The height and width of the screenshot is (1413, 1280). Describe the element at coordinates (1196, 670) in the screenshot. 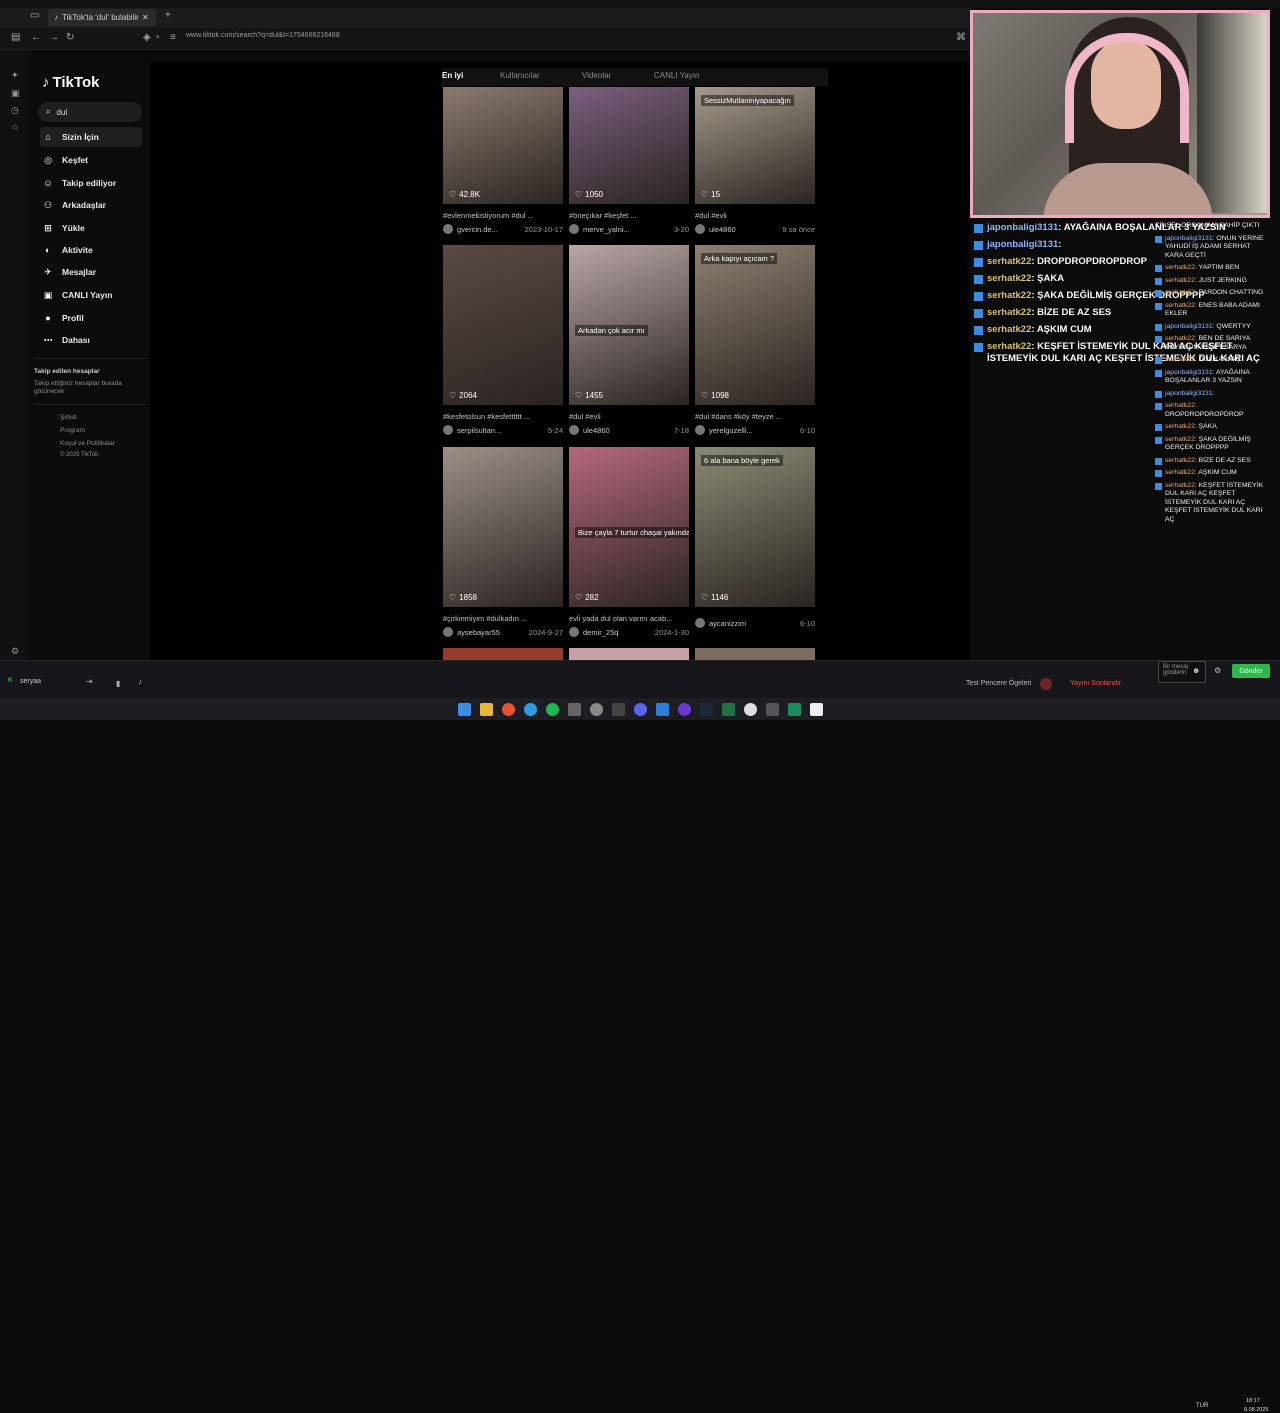

I see `emoji-icon: ☻` at that location.